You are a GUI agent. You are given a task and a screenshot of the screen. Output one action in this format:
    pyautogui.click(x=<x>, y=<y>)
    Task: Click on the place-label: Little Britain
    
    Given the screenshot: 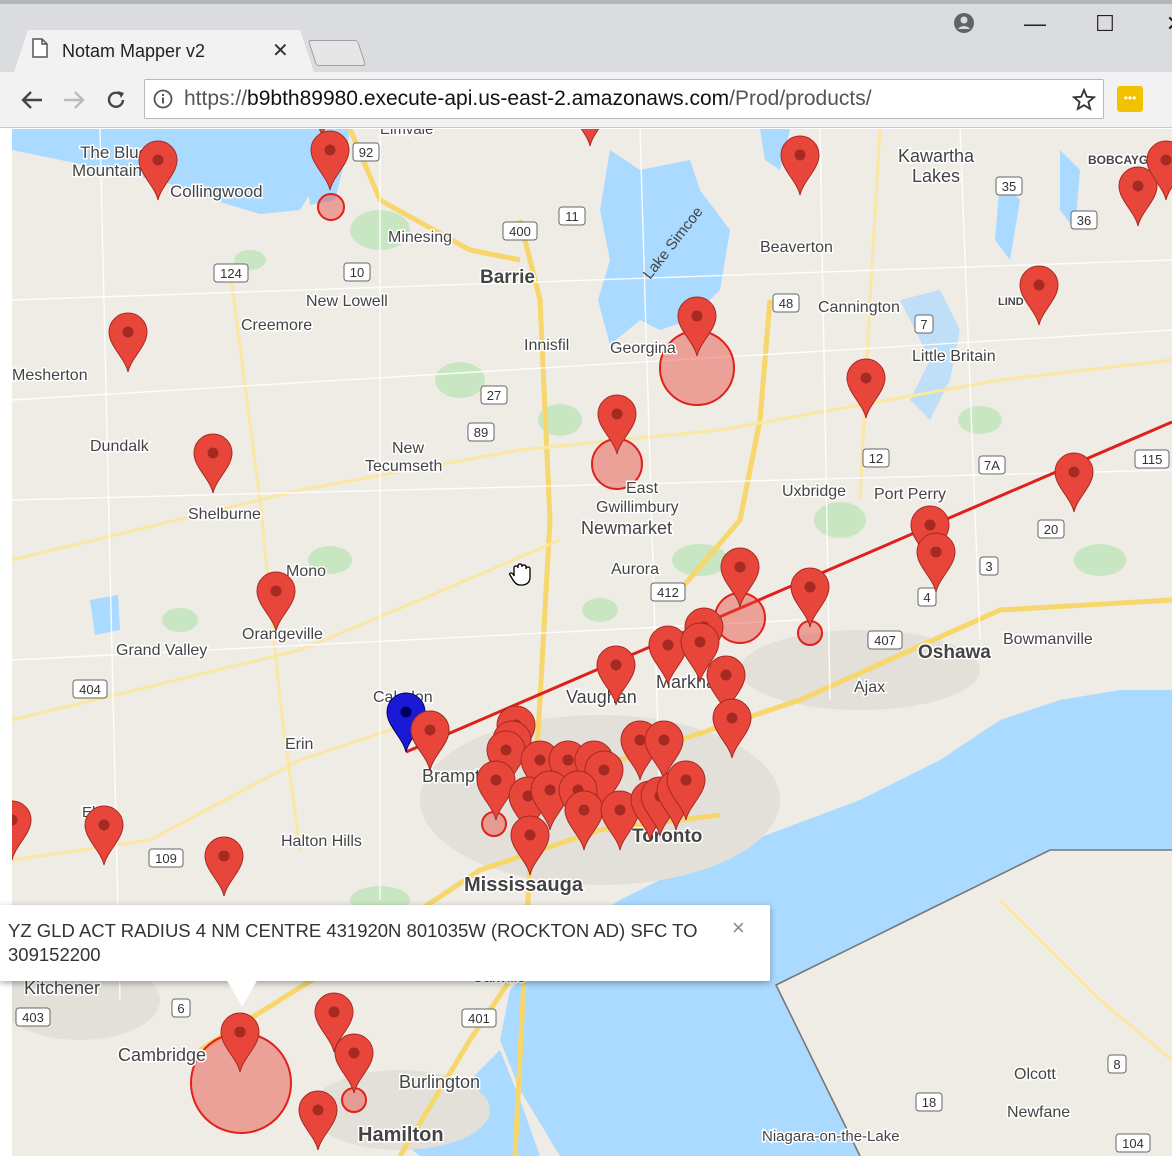 What is the action you would take?
    pyautogui.click(x=954, y=356)
    